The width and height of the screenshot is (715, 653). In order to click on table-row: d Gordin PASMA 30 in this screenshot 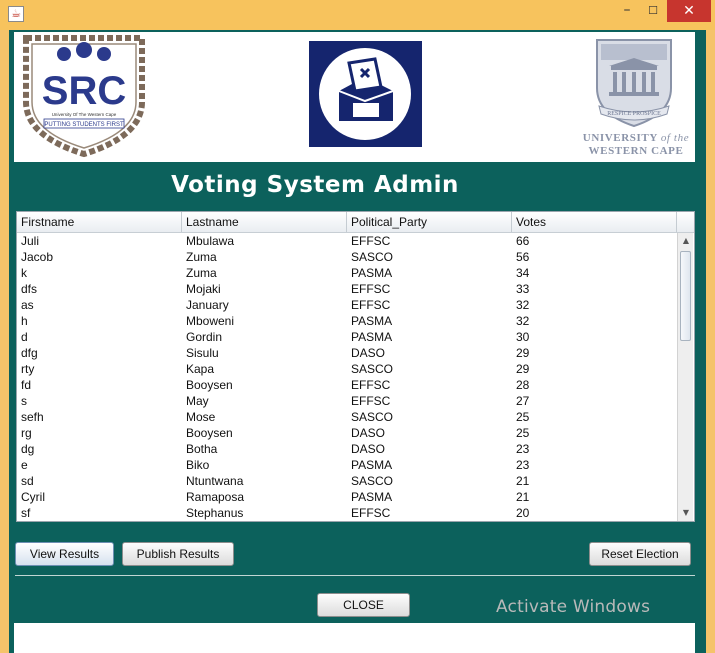, I will do `click(347, 337)`.